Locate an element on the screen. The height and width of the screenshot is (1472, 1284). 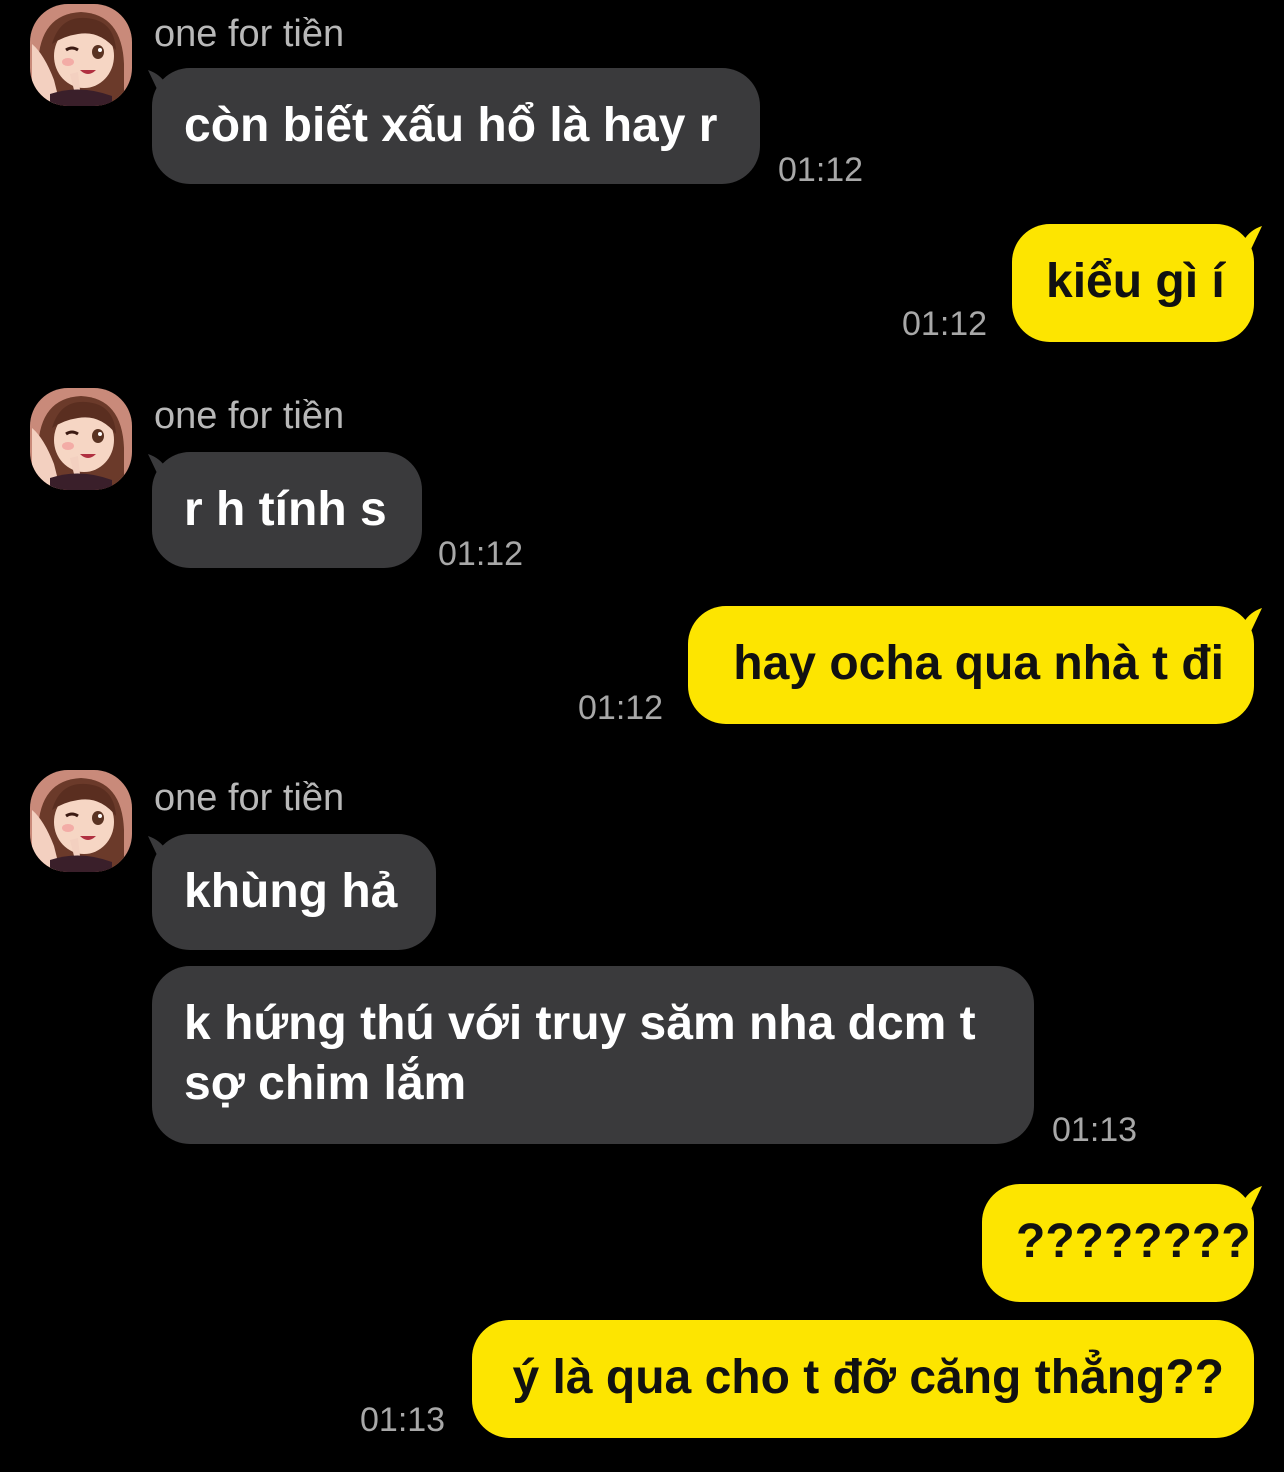
message-bubble-outgoing: hay ocha qua nhà t đi is located at coordinates (971, 665).